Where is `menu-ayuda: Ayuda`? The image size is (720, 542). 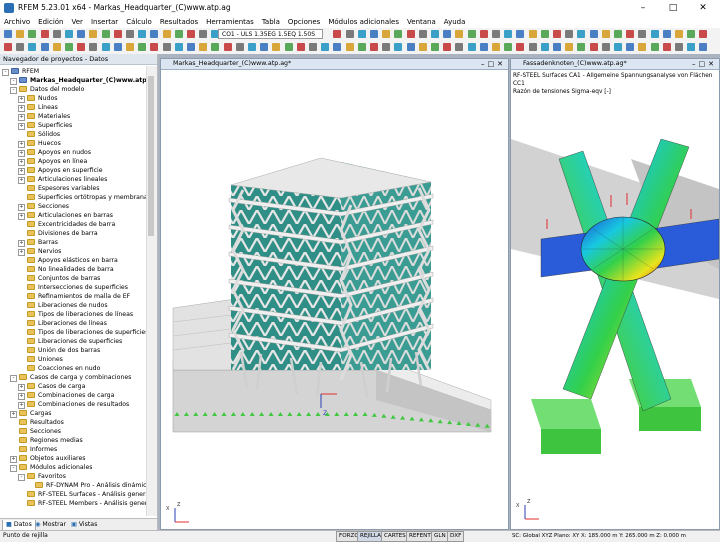 menu-ayuda: Ayuda is located at coordinates (455, 21).